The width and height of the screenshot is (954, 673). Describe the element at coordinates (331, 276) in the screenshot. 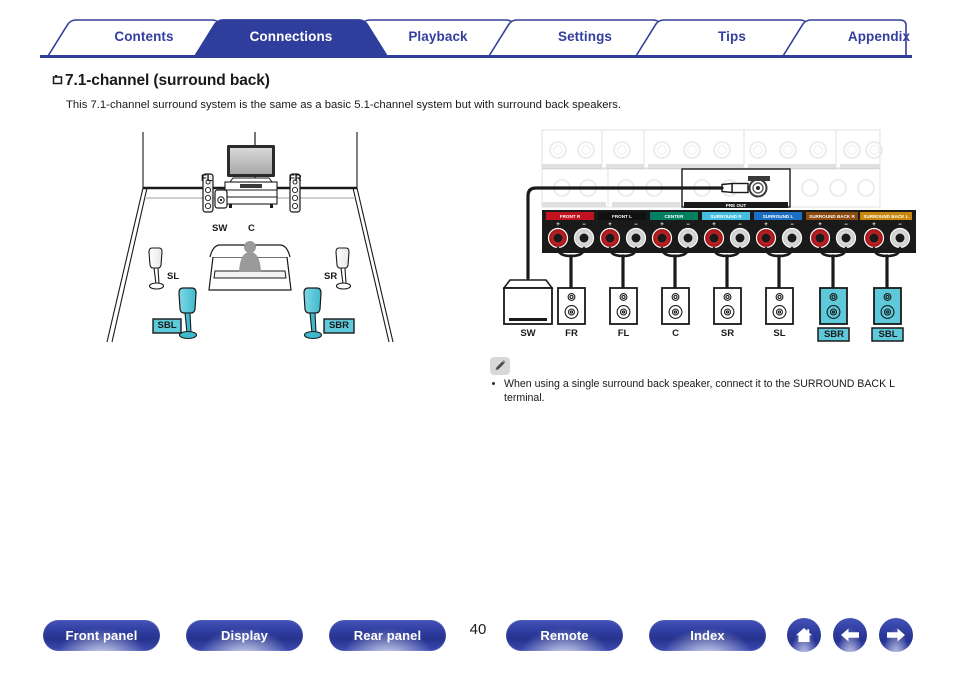

I see `room-label-sr: SR` at that location.